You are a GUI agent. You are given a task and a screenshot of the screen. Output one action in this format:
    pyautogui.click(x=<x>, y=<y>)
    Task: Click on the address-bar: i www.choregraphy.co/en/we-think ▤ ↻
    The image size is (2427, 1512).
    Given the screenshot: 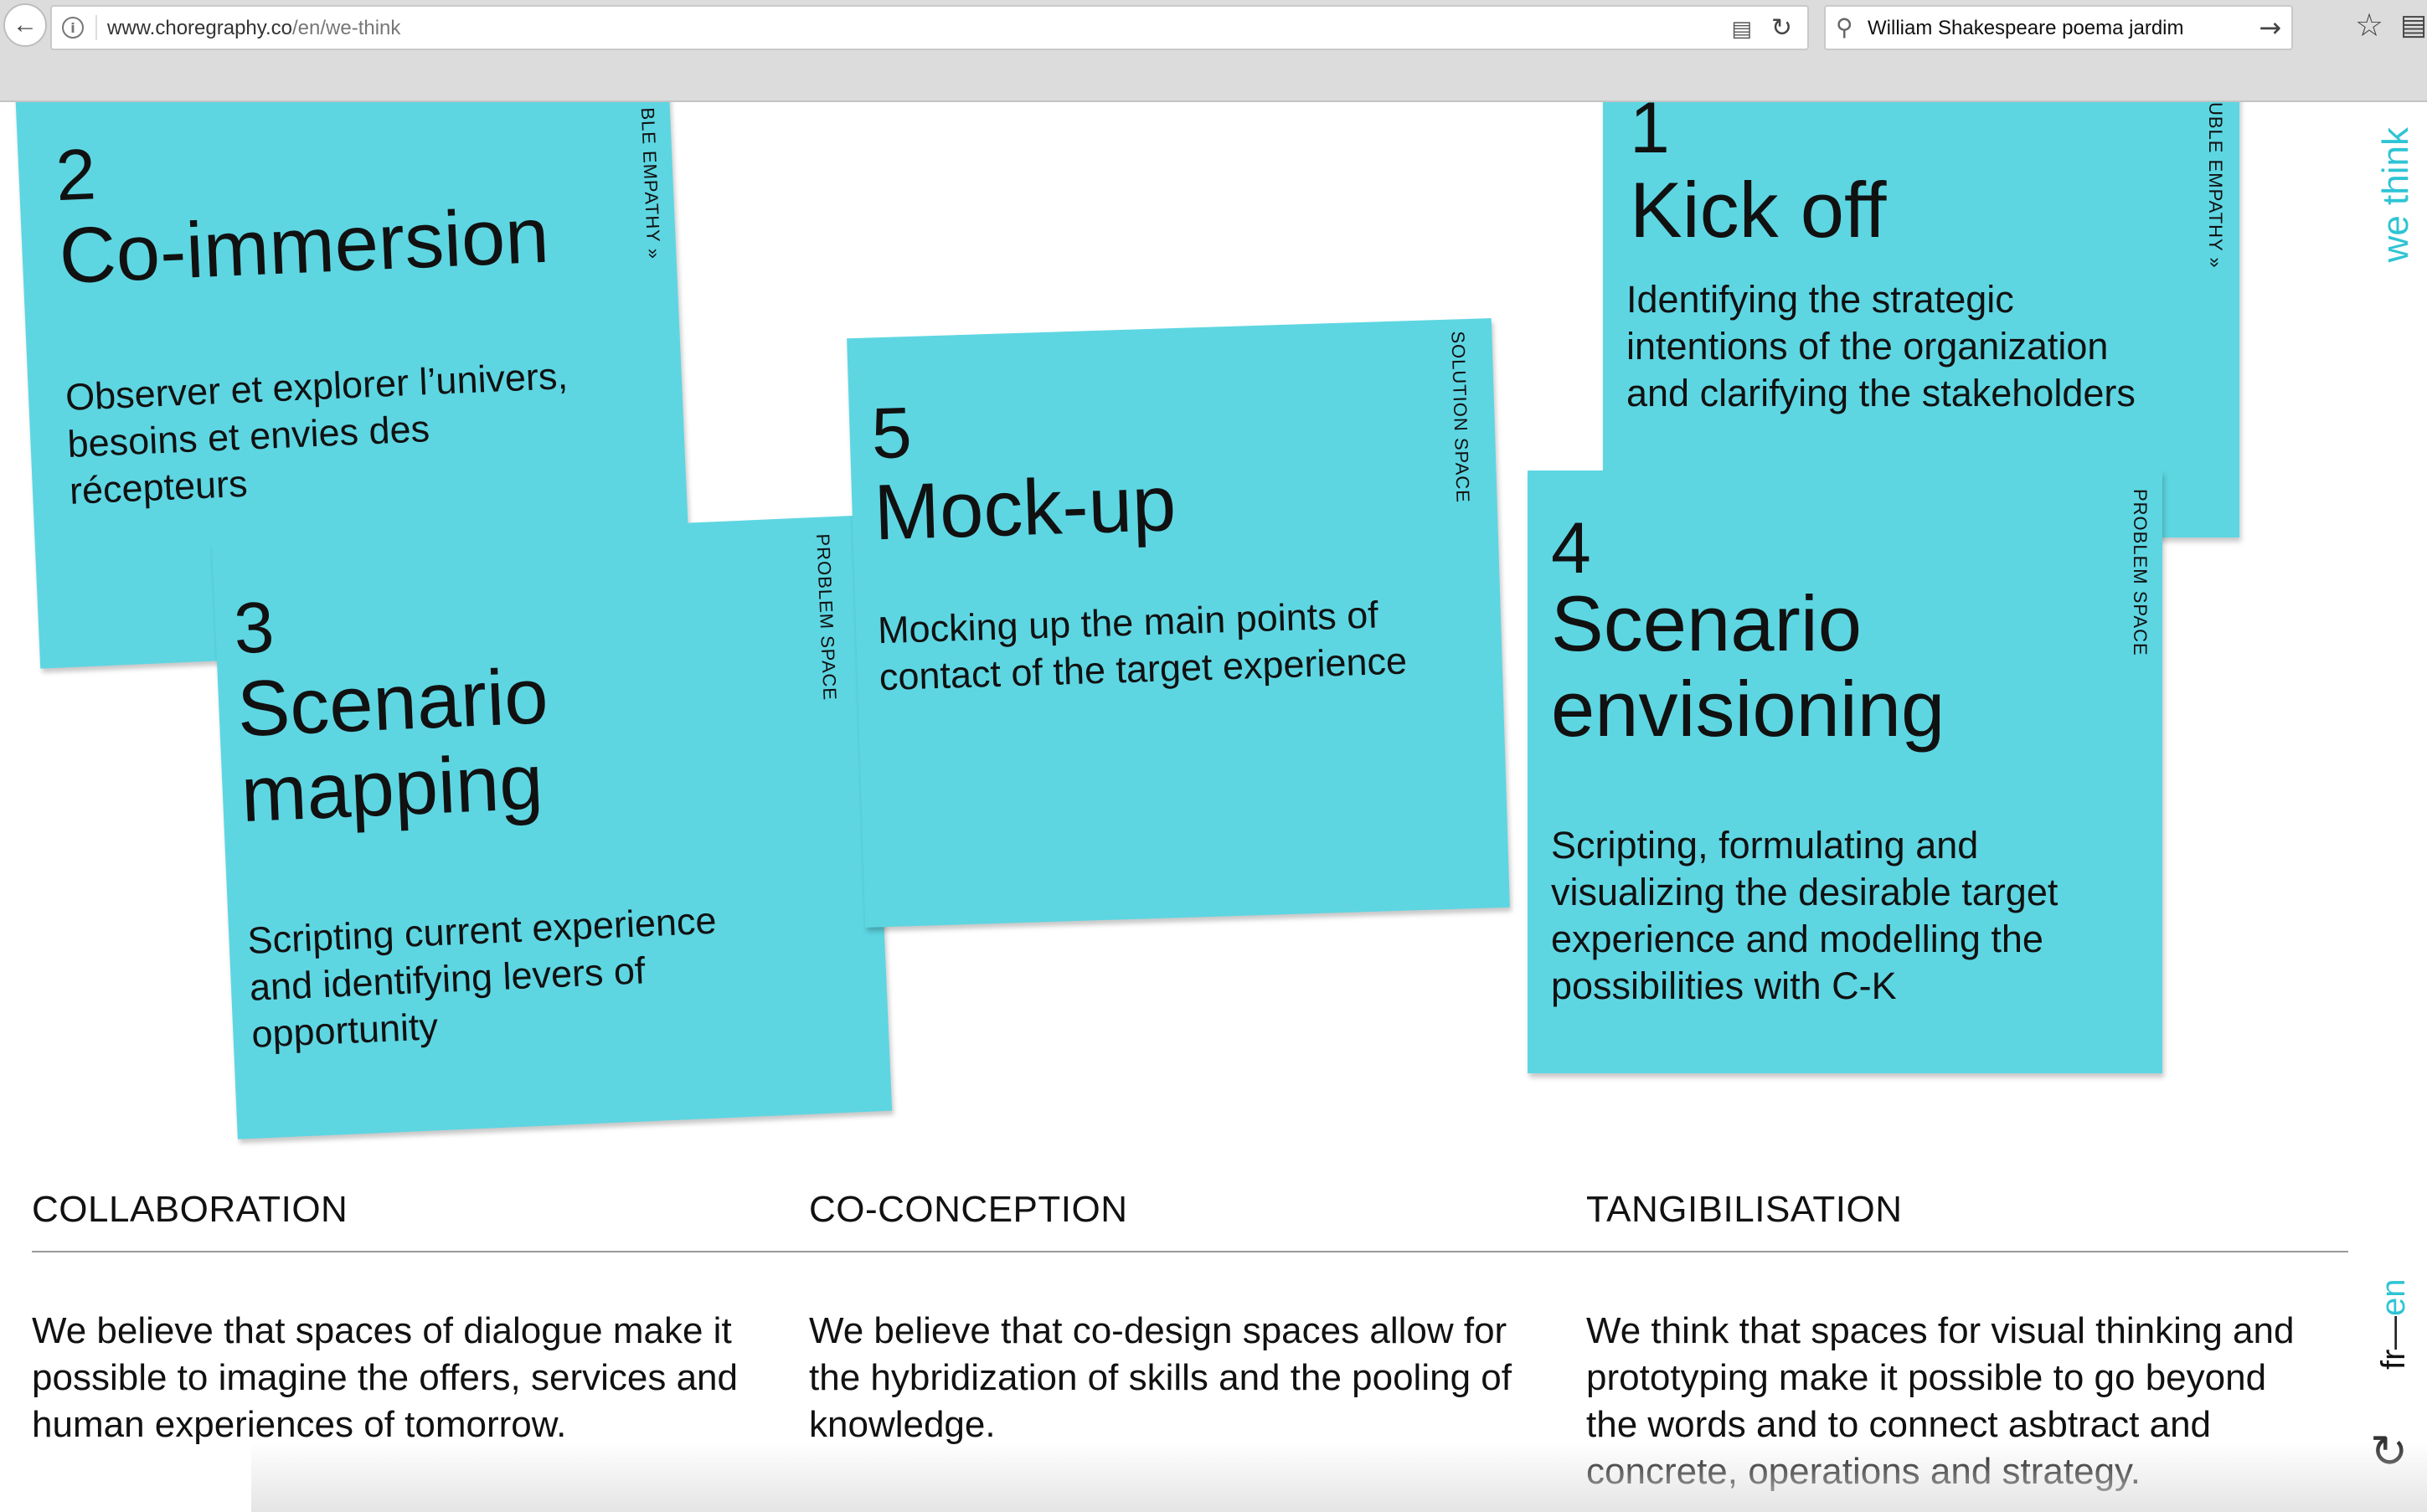 What is the action you would take?
    pyautogui.click(x=929, y=27)
    